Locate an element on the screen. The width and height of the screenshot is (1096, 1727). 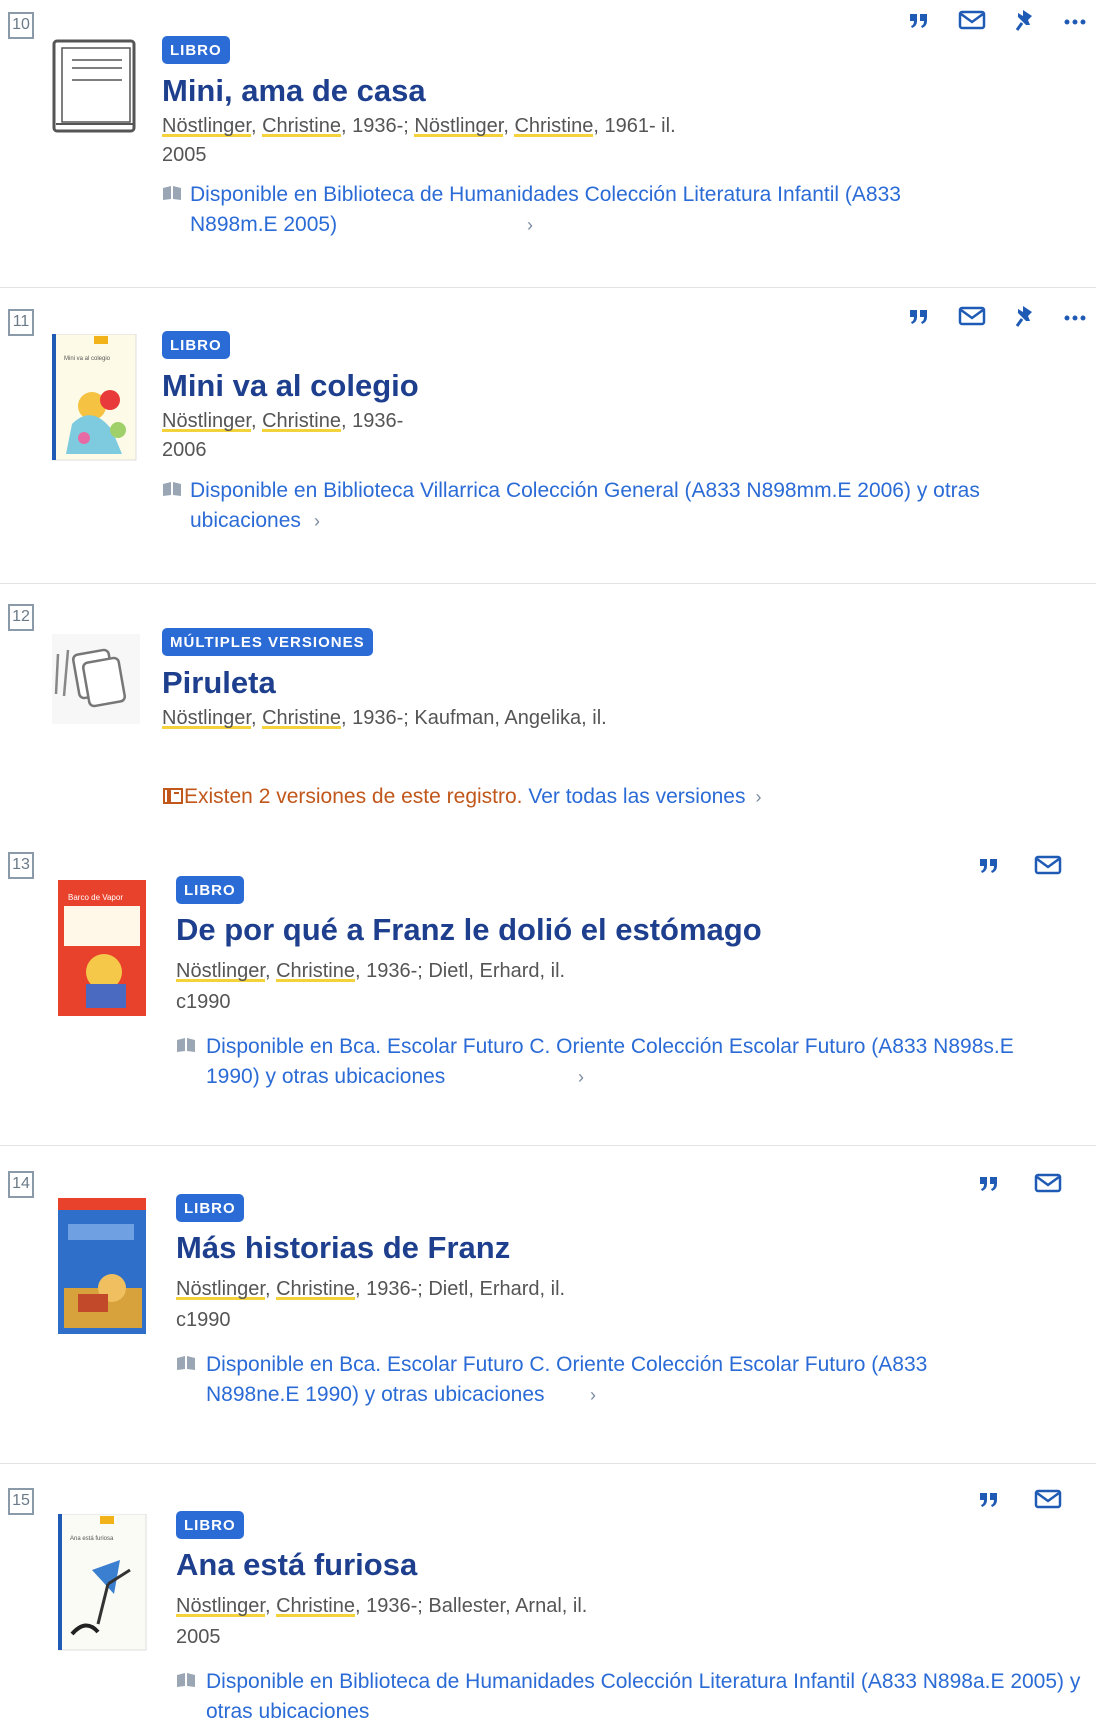
cover-image-icon is located at coordinates (102, 1266).